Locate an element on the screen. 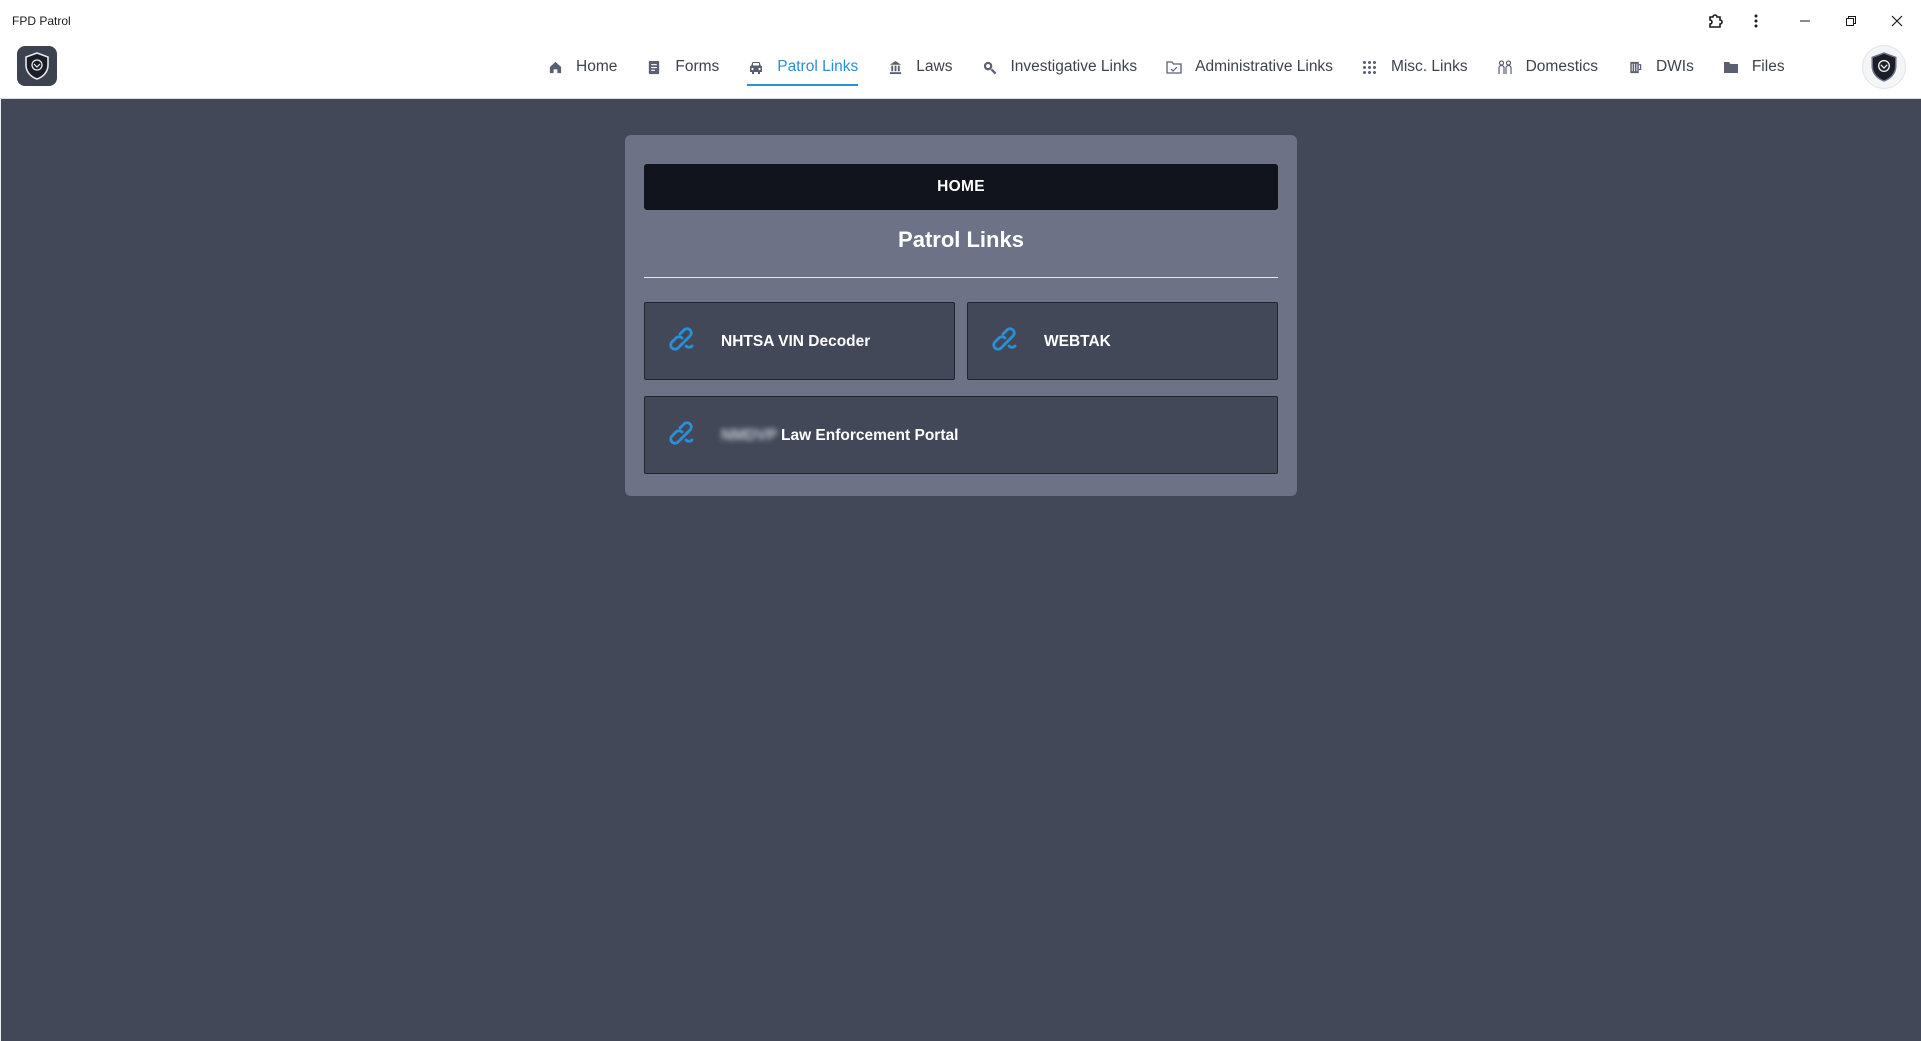 The height and width of the screenshot is (1041, 1921). nav-item-dwis: DWIs is located at coordinates (1660, 67).